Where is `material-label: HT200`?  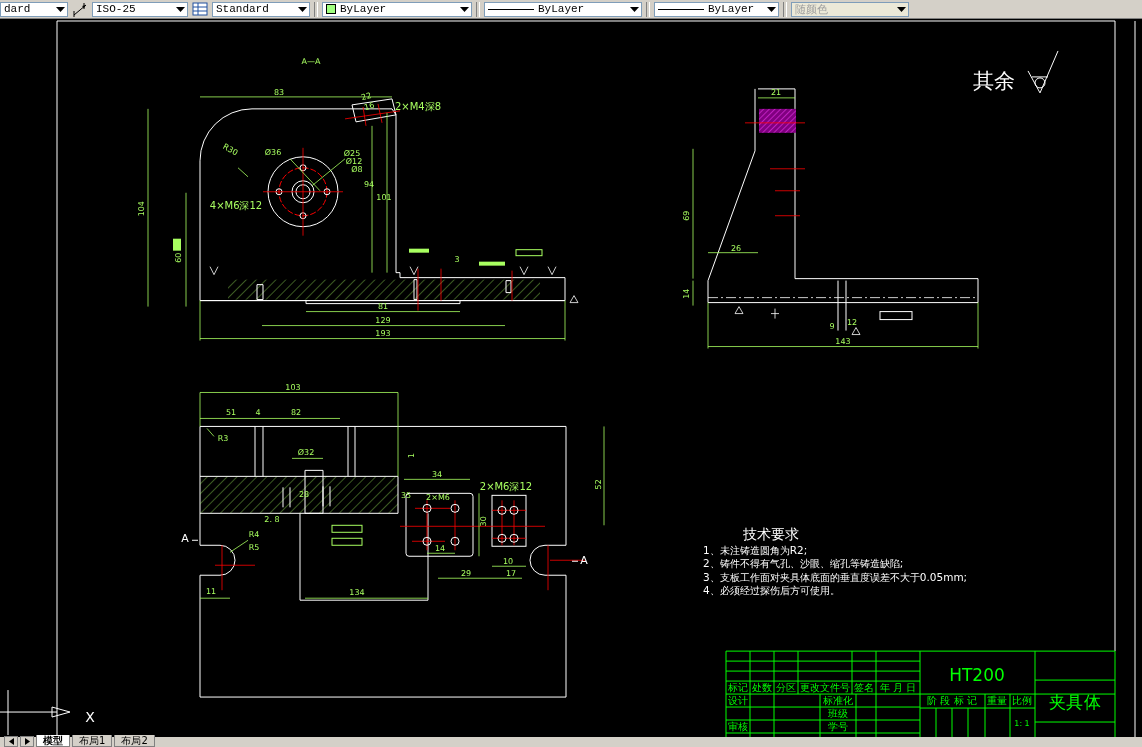
material-label: HT200 is located at coordinates (977, 675).